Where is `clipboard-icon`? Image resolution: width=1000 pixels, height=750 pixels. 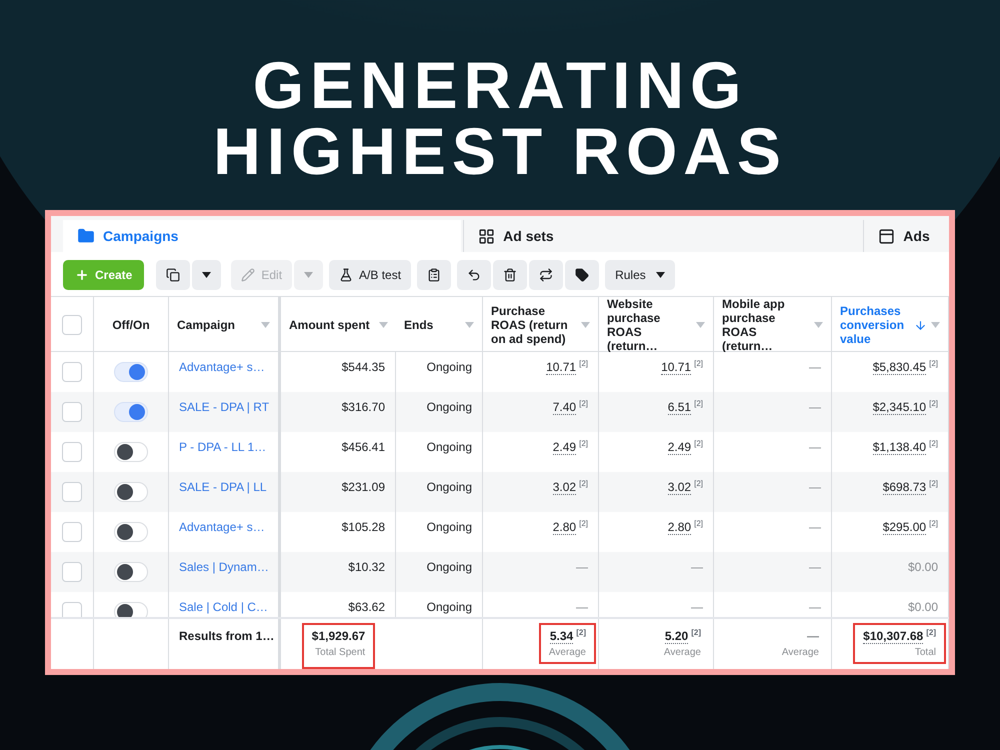 clipboard-icon is located at coordinates (434, 275).